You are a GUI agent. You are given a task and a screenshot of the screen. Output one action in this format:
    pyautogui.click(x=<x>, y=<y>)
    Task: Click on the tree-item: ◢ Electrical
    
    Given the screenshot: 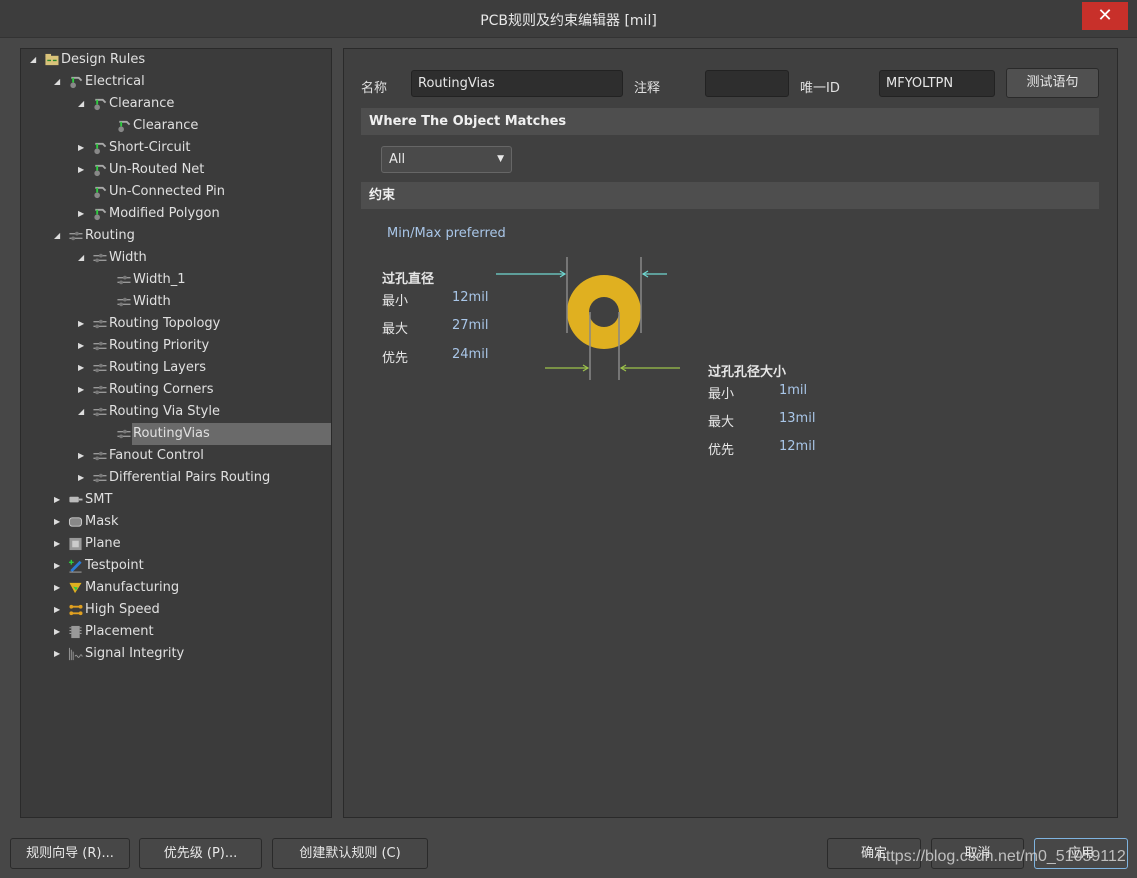 What is the action you would take?
    pyautogui.click(x=179, y=82)
    